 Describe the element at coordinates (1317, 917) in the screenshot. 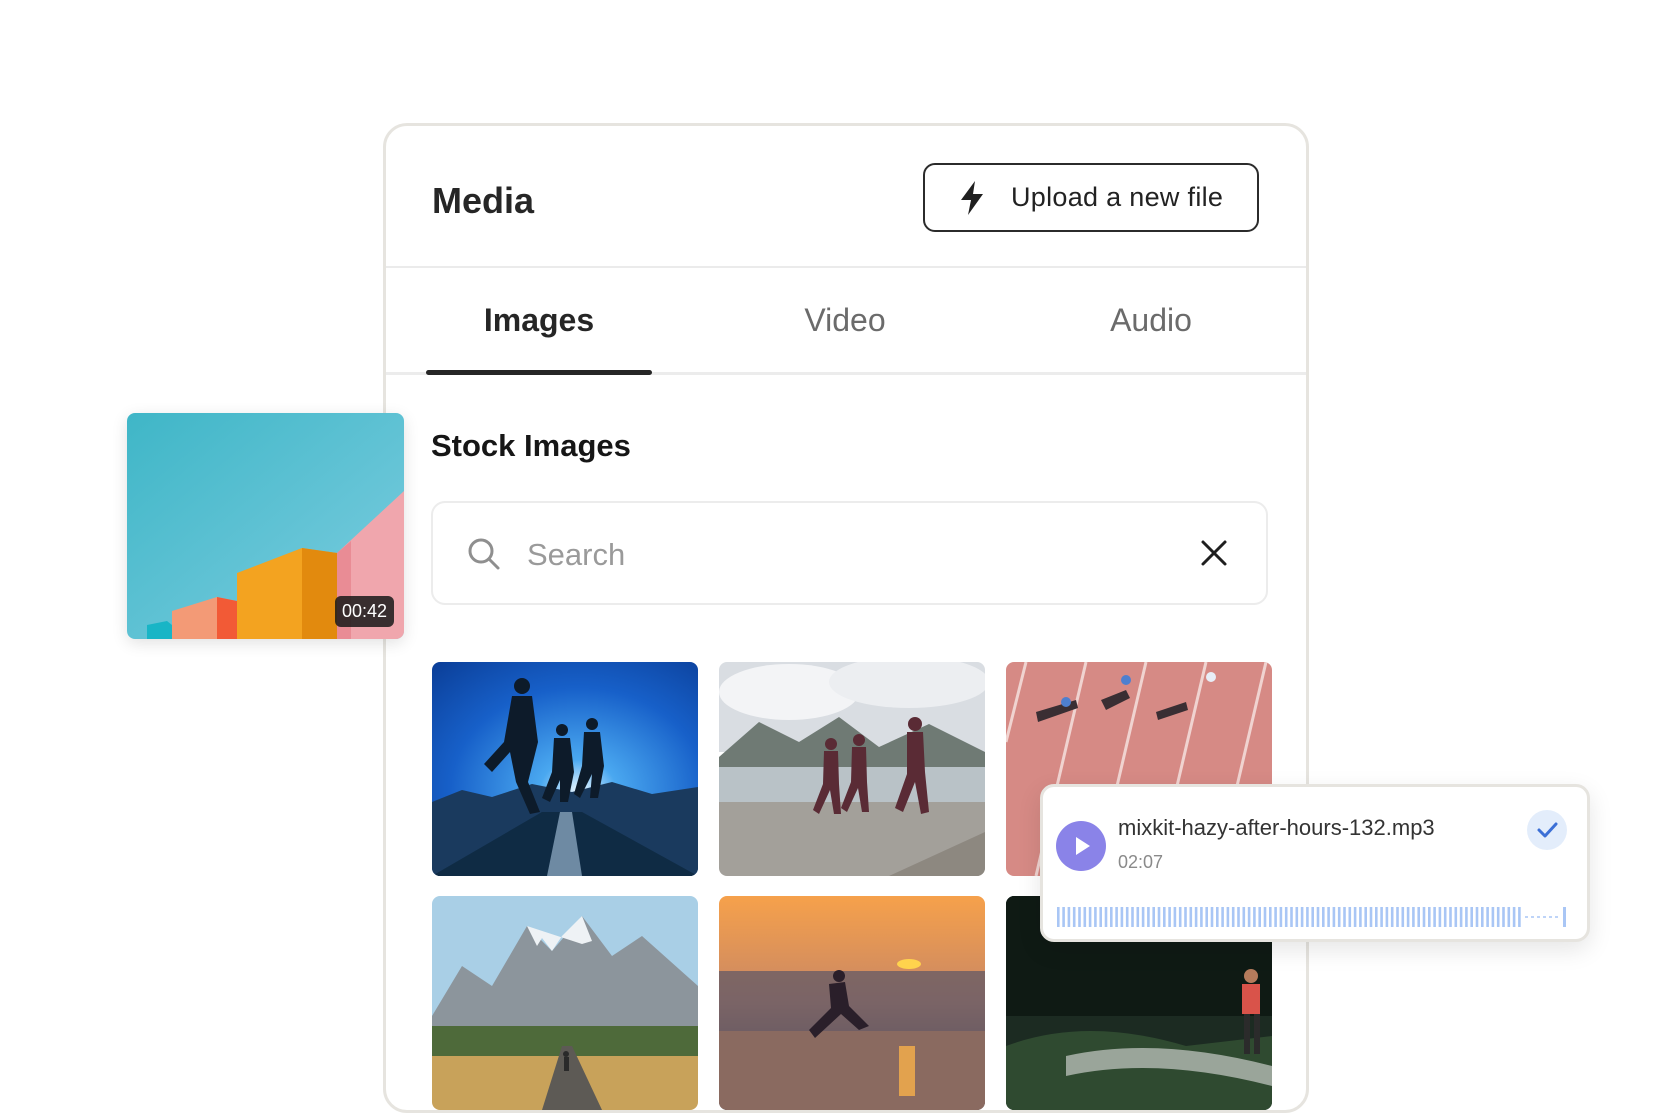

I see `audio-waveform` at that location.